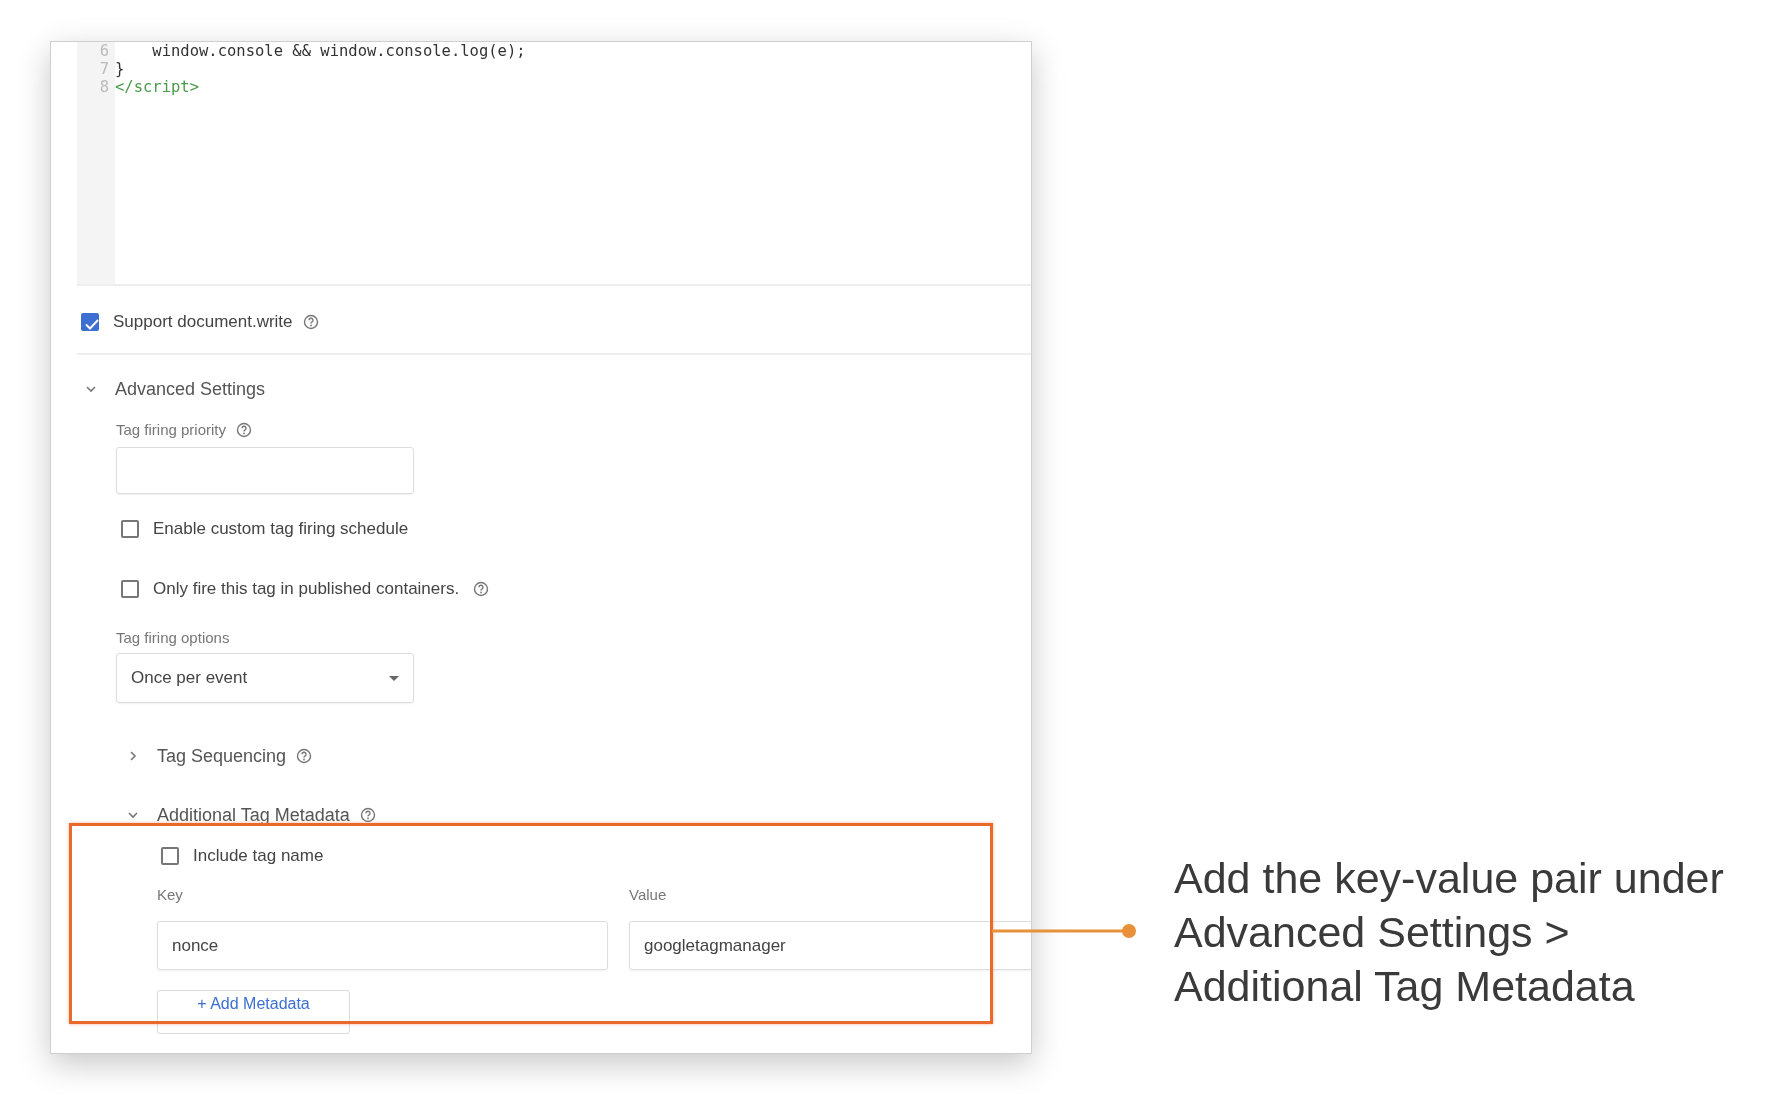 The width and height of the screenshot is (1770, 1118). I want to click on checkbox-label: Support document.write, so click(203, 322).